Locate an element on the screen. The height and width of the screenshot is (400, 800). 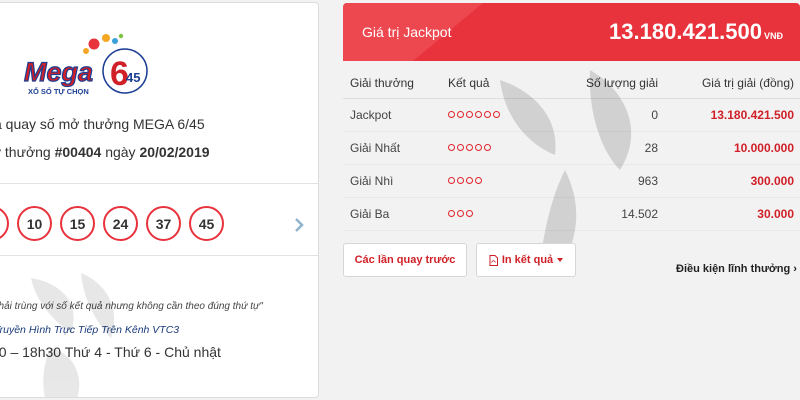
draw-date: 20/02/2019 is located at coordinates (174, 152).